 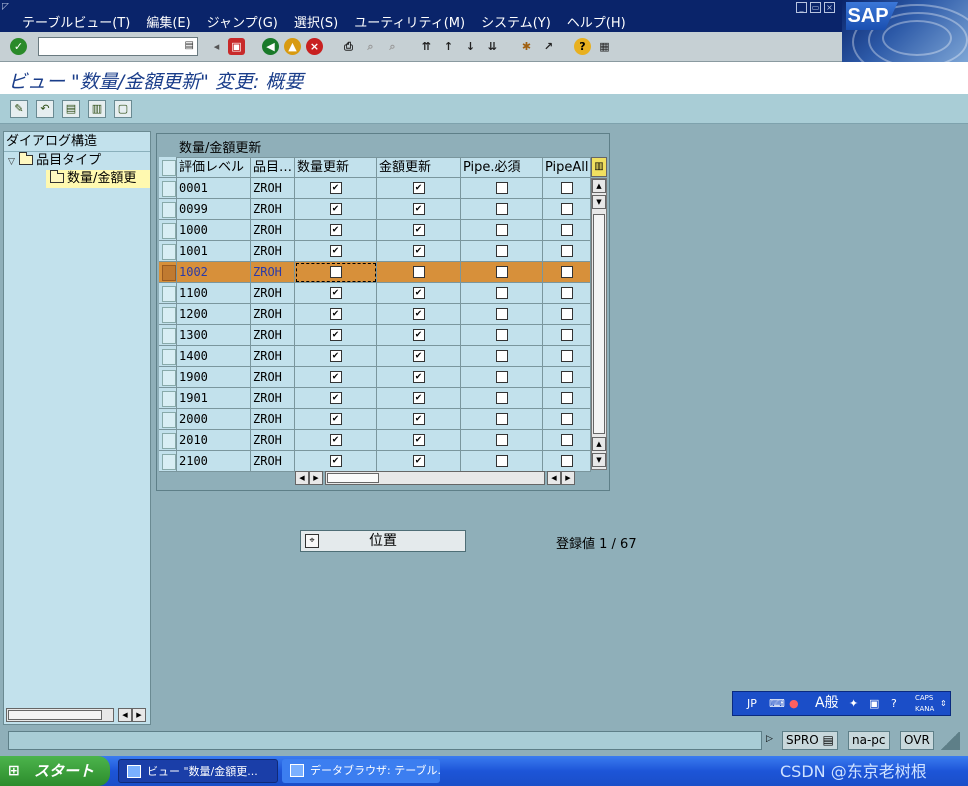 I want to click on table-vertical-scrollbar: ▲ ▼ ▲ ▼, so click(x=599, y=324).